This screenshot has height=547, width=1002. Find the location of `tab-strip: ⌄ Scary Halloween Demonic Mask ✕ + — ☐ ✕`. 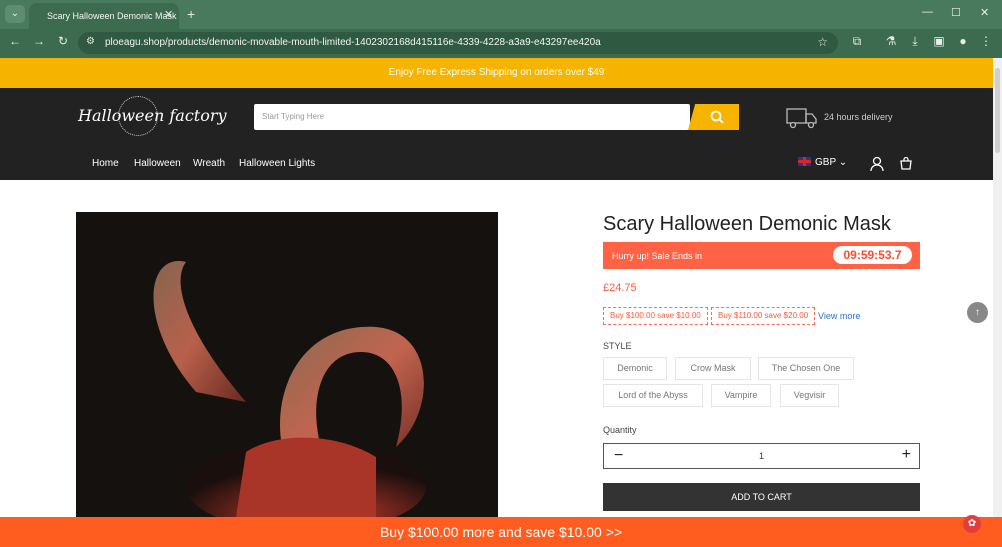

tab-strip: ⌄ Scary Halloween Demonic Mask ✕ + — ☐ ✕ is located at coordinates (501, 14).